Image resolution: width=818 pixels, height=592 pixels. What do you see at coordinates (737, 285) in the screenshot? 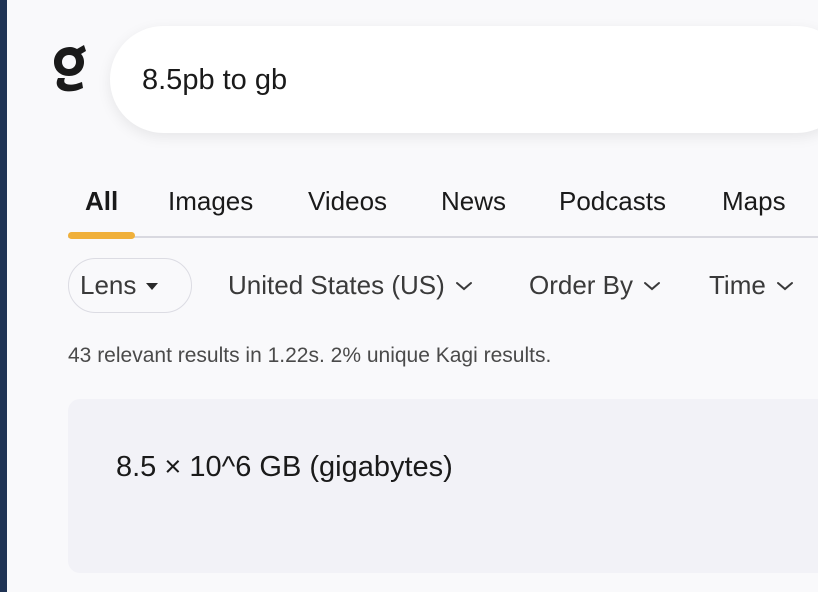
I see `time-label: Time` at bounding box center [737, 285].